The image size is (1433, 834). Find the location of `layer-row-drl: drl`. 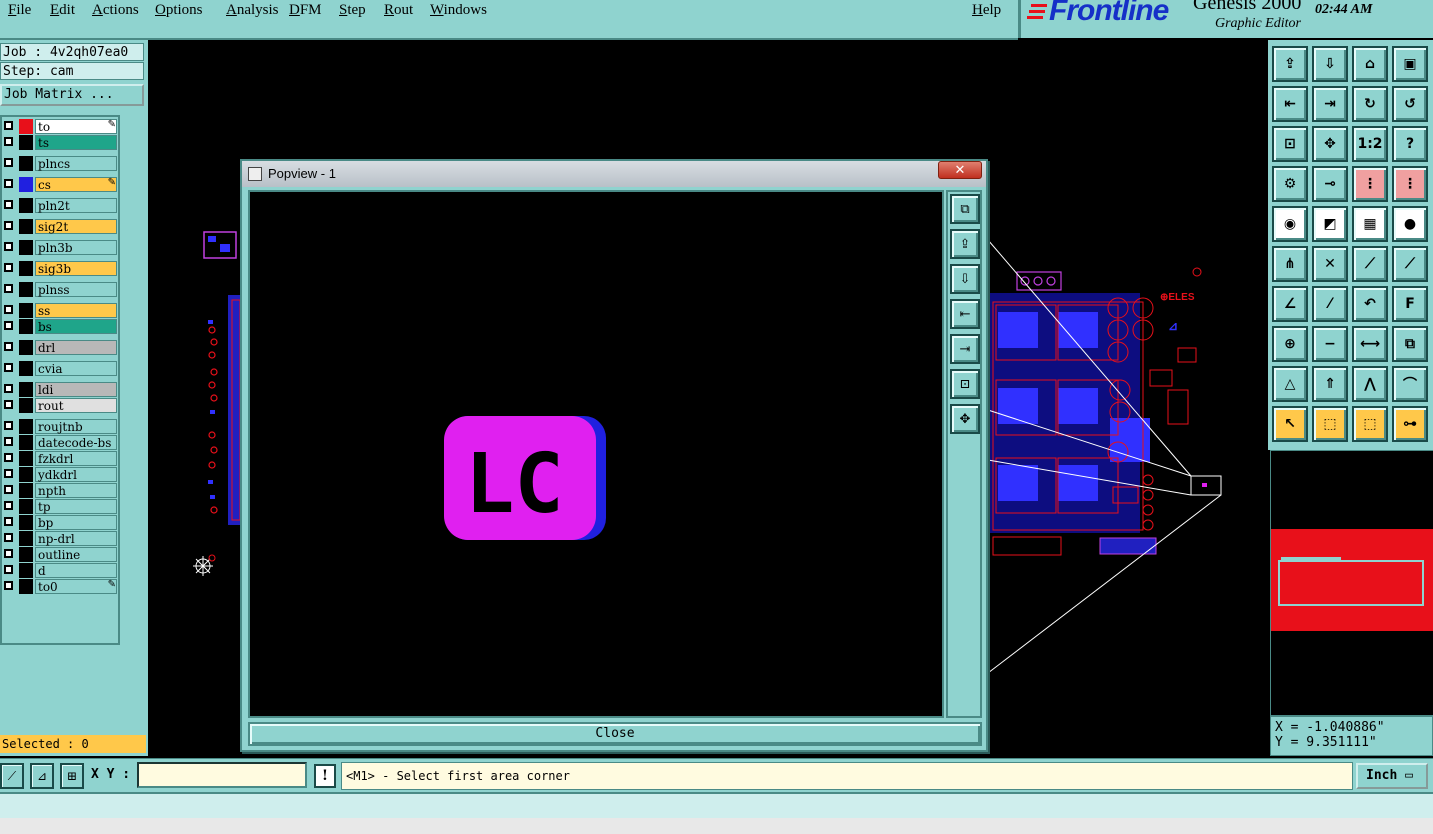

layer-row-drl: drl is located at coordinates (61, 347).